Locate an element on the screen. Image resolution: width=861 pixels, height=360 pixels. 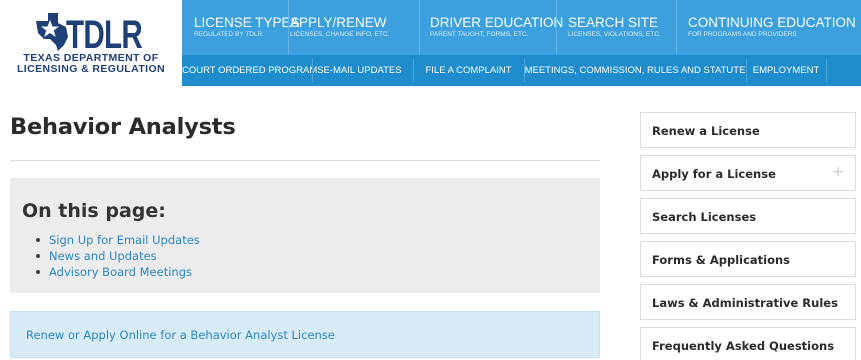
sidebar-item-search-licenses: Search Licenses is located at coordinates (748, 216).